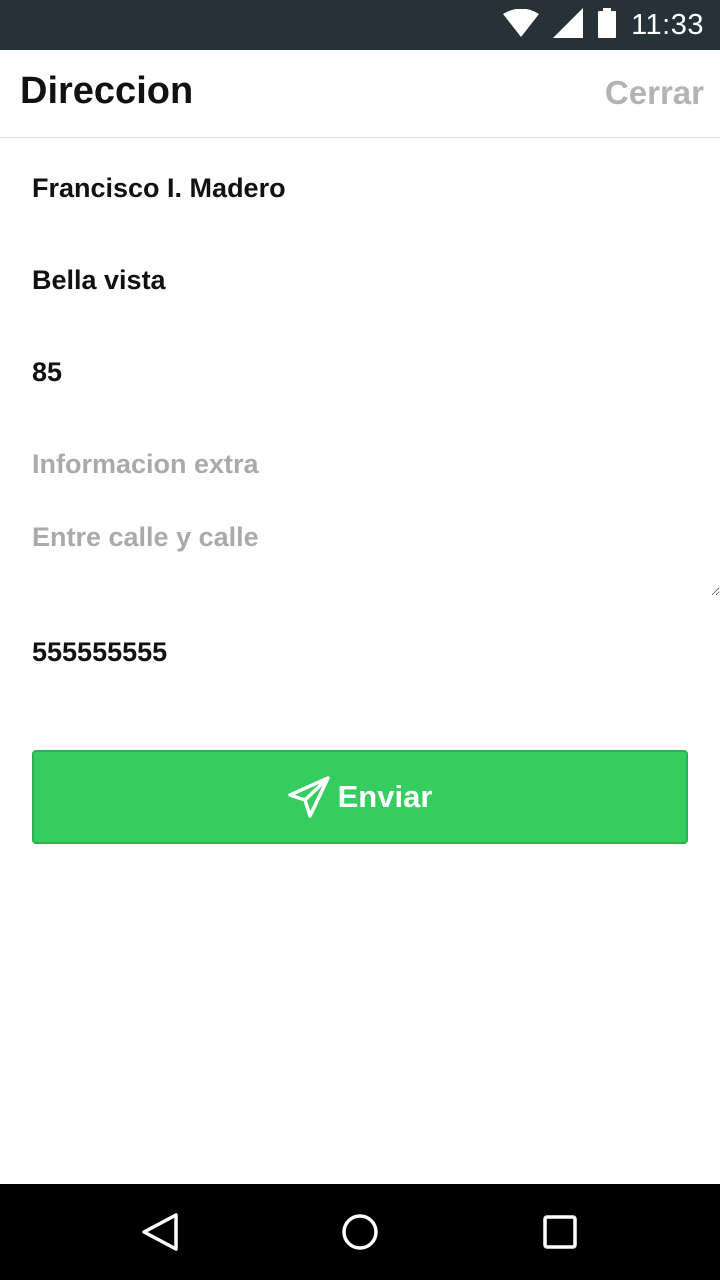 This screenshot has width=720, height=1280. What do you see at coordinates (385, 796) in the screenshot?
I see `send-button-label: Enviar` at bounding box center [385, 796].